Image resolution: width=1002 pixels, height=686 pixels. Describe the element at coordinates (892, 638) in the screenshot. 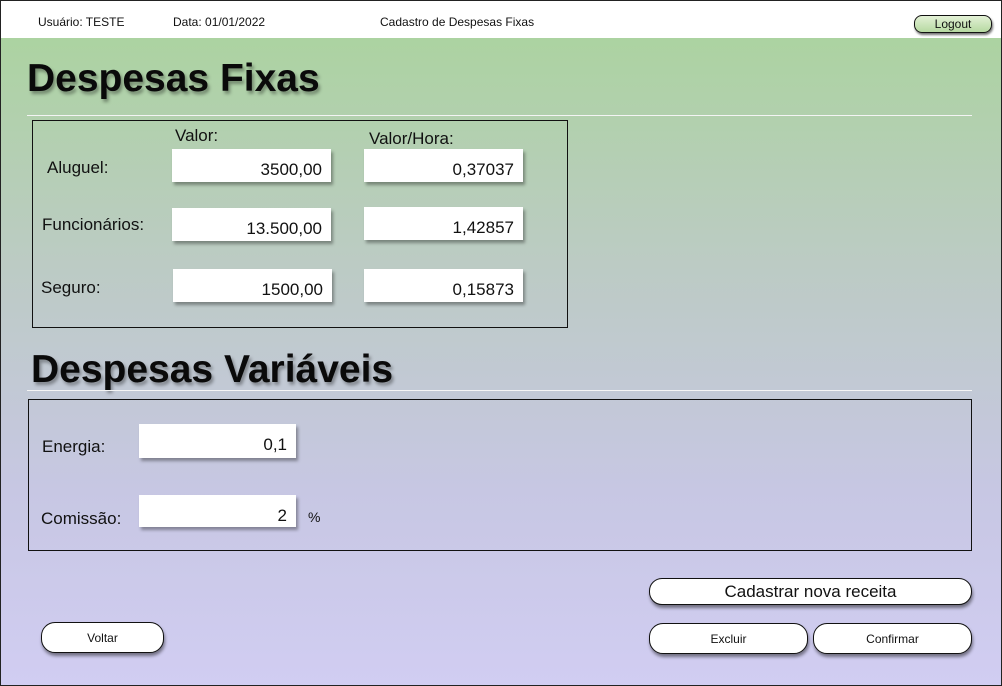

I see `confirm-button: Confirmar` at that location.